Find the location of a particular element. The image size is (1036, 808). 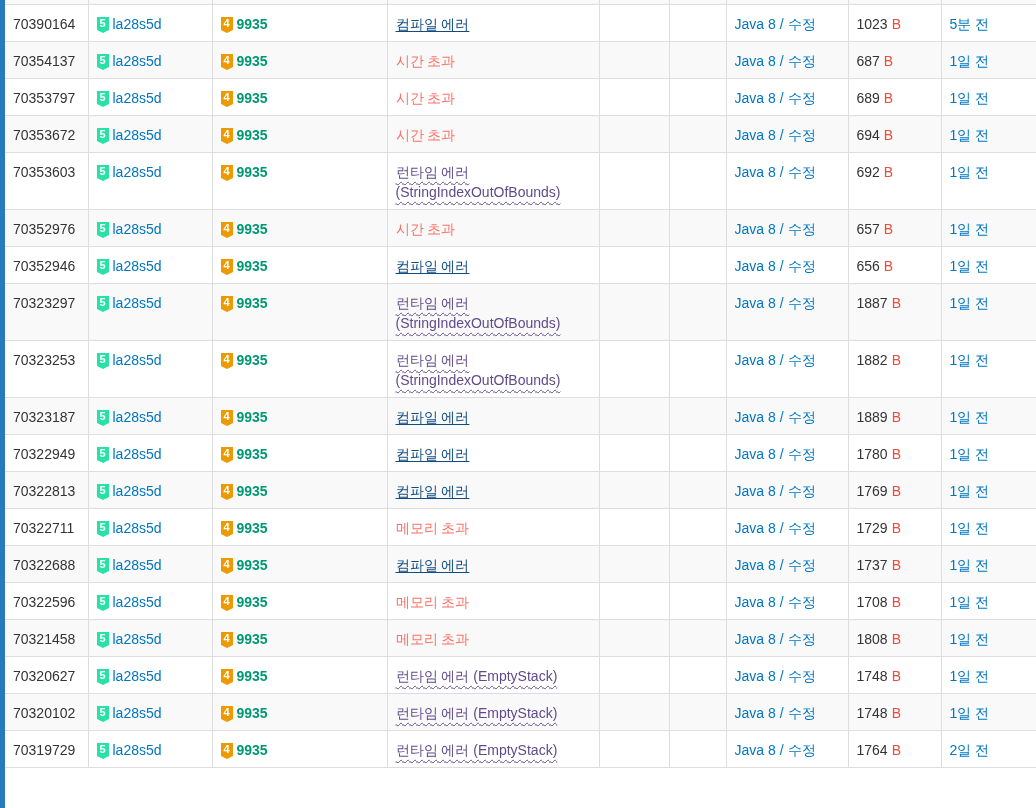

submitted-time-link: 5분 전 is located at coordinates (969, 23).